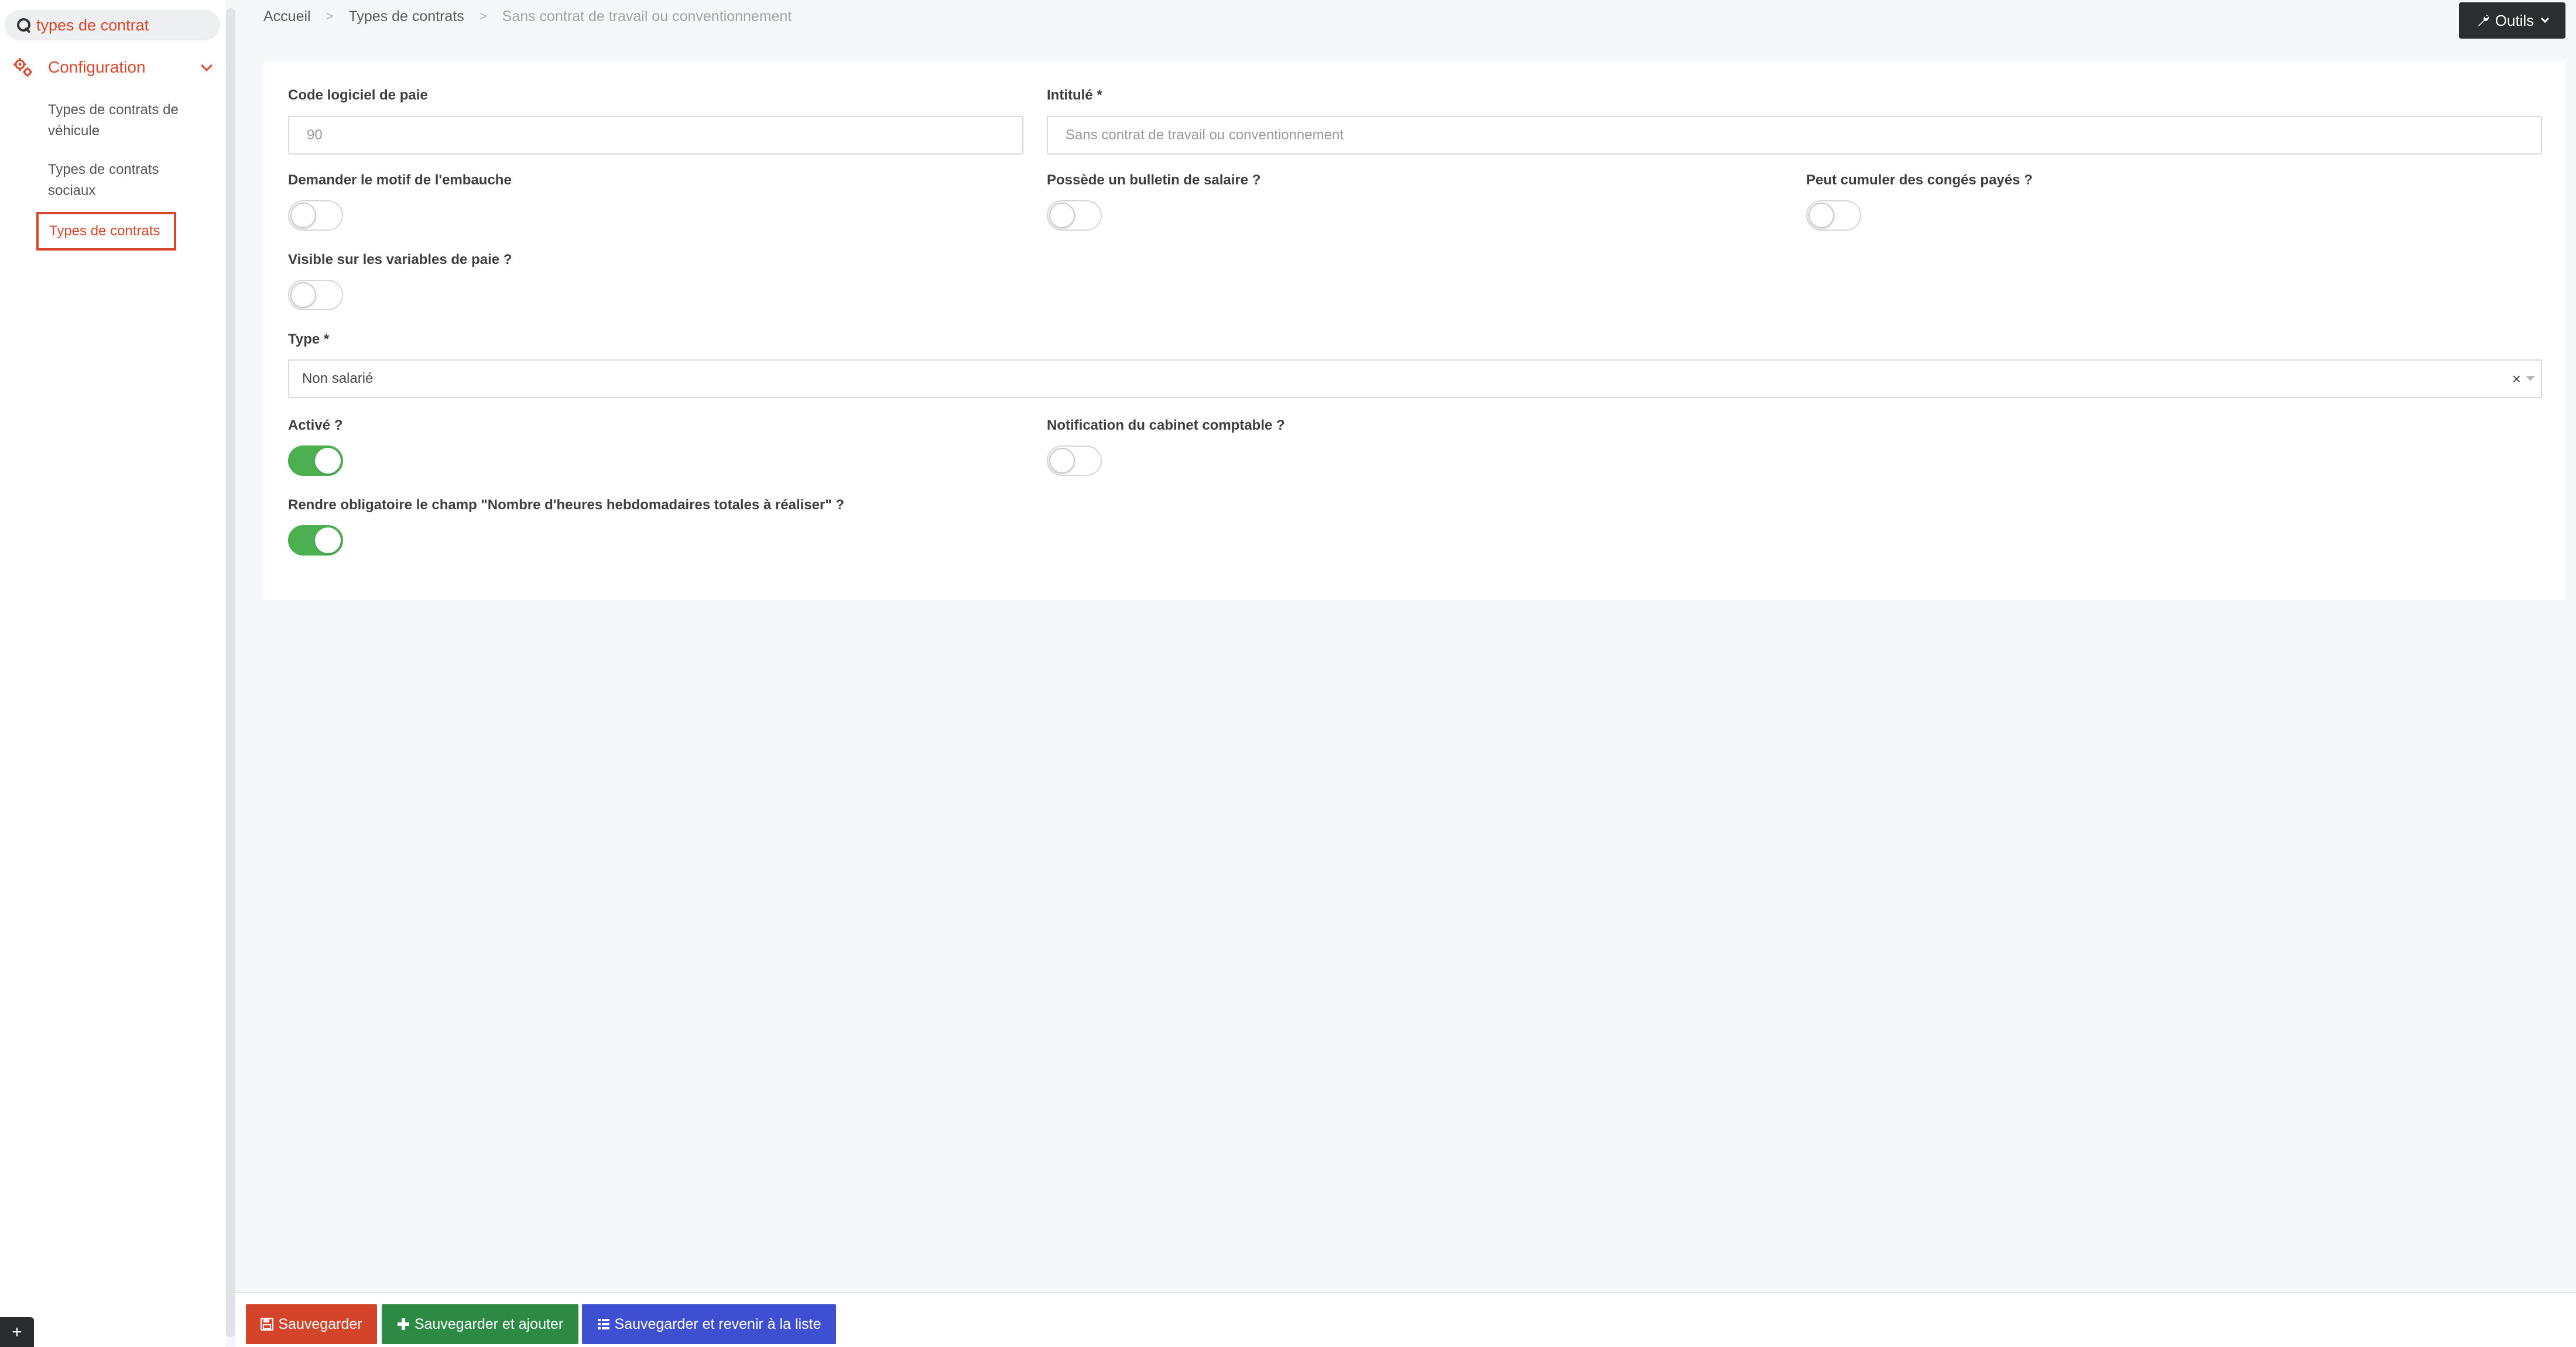 This screenshot has height=1347, width=2576. I want to click on breadcrumb-home: Accueil, so click(287, 17).